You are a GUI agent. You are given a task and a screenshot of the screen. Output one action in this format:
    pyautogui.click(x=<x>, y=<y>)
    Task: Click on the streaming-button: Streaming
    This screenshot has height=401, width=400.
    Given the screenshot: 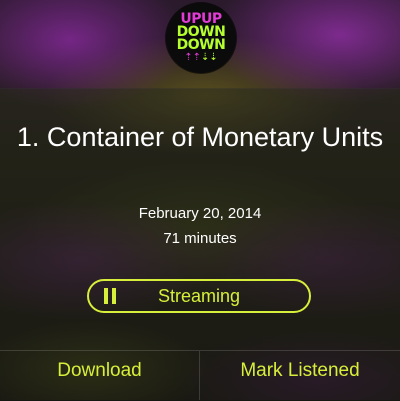 What is the action you would take?
    pyautogui.click(x=199, y=296)
    